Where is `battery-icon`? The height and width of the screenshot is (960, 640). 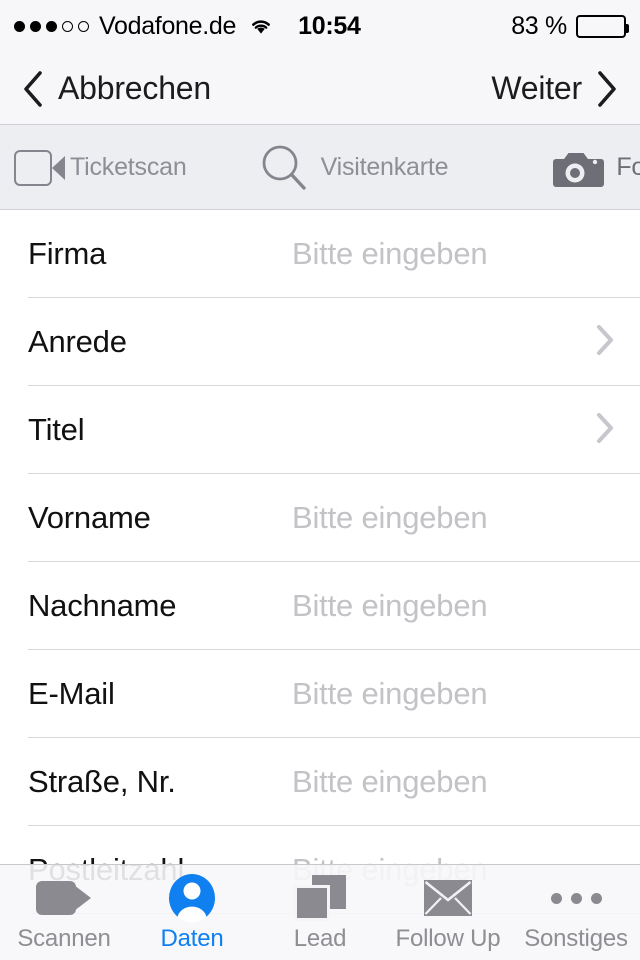 battery-icon is located at coordinates (602, 26).